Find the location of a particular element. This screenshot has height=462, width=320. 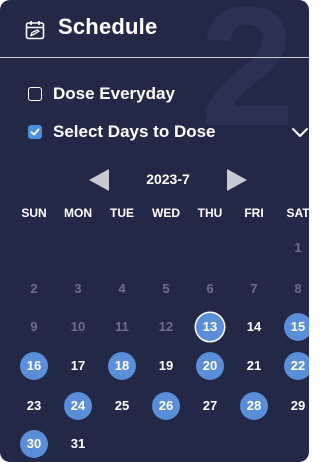

weekday-header-row: SUN MON TUE WED THU FRI SAT is located at coordinates (154, 216).